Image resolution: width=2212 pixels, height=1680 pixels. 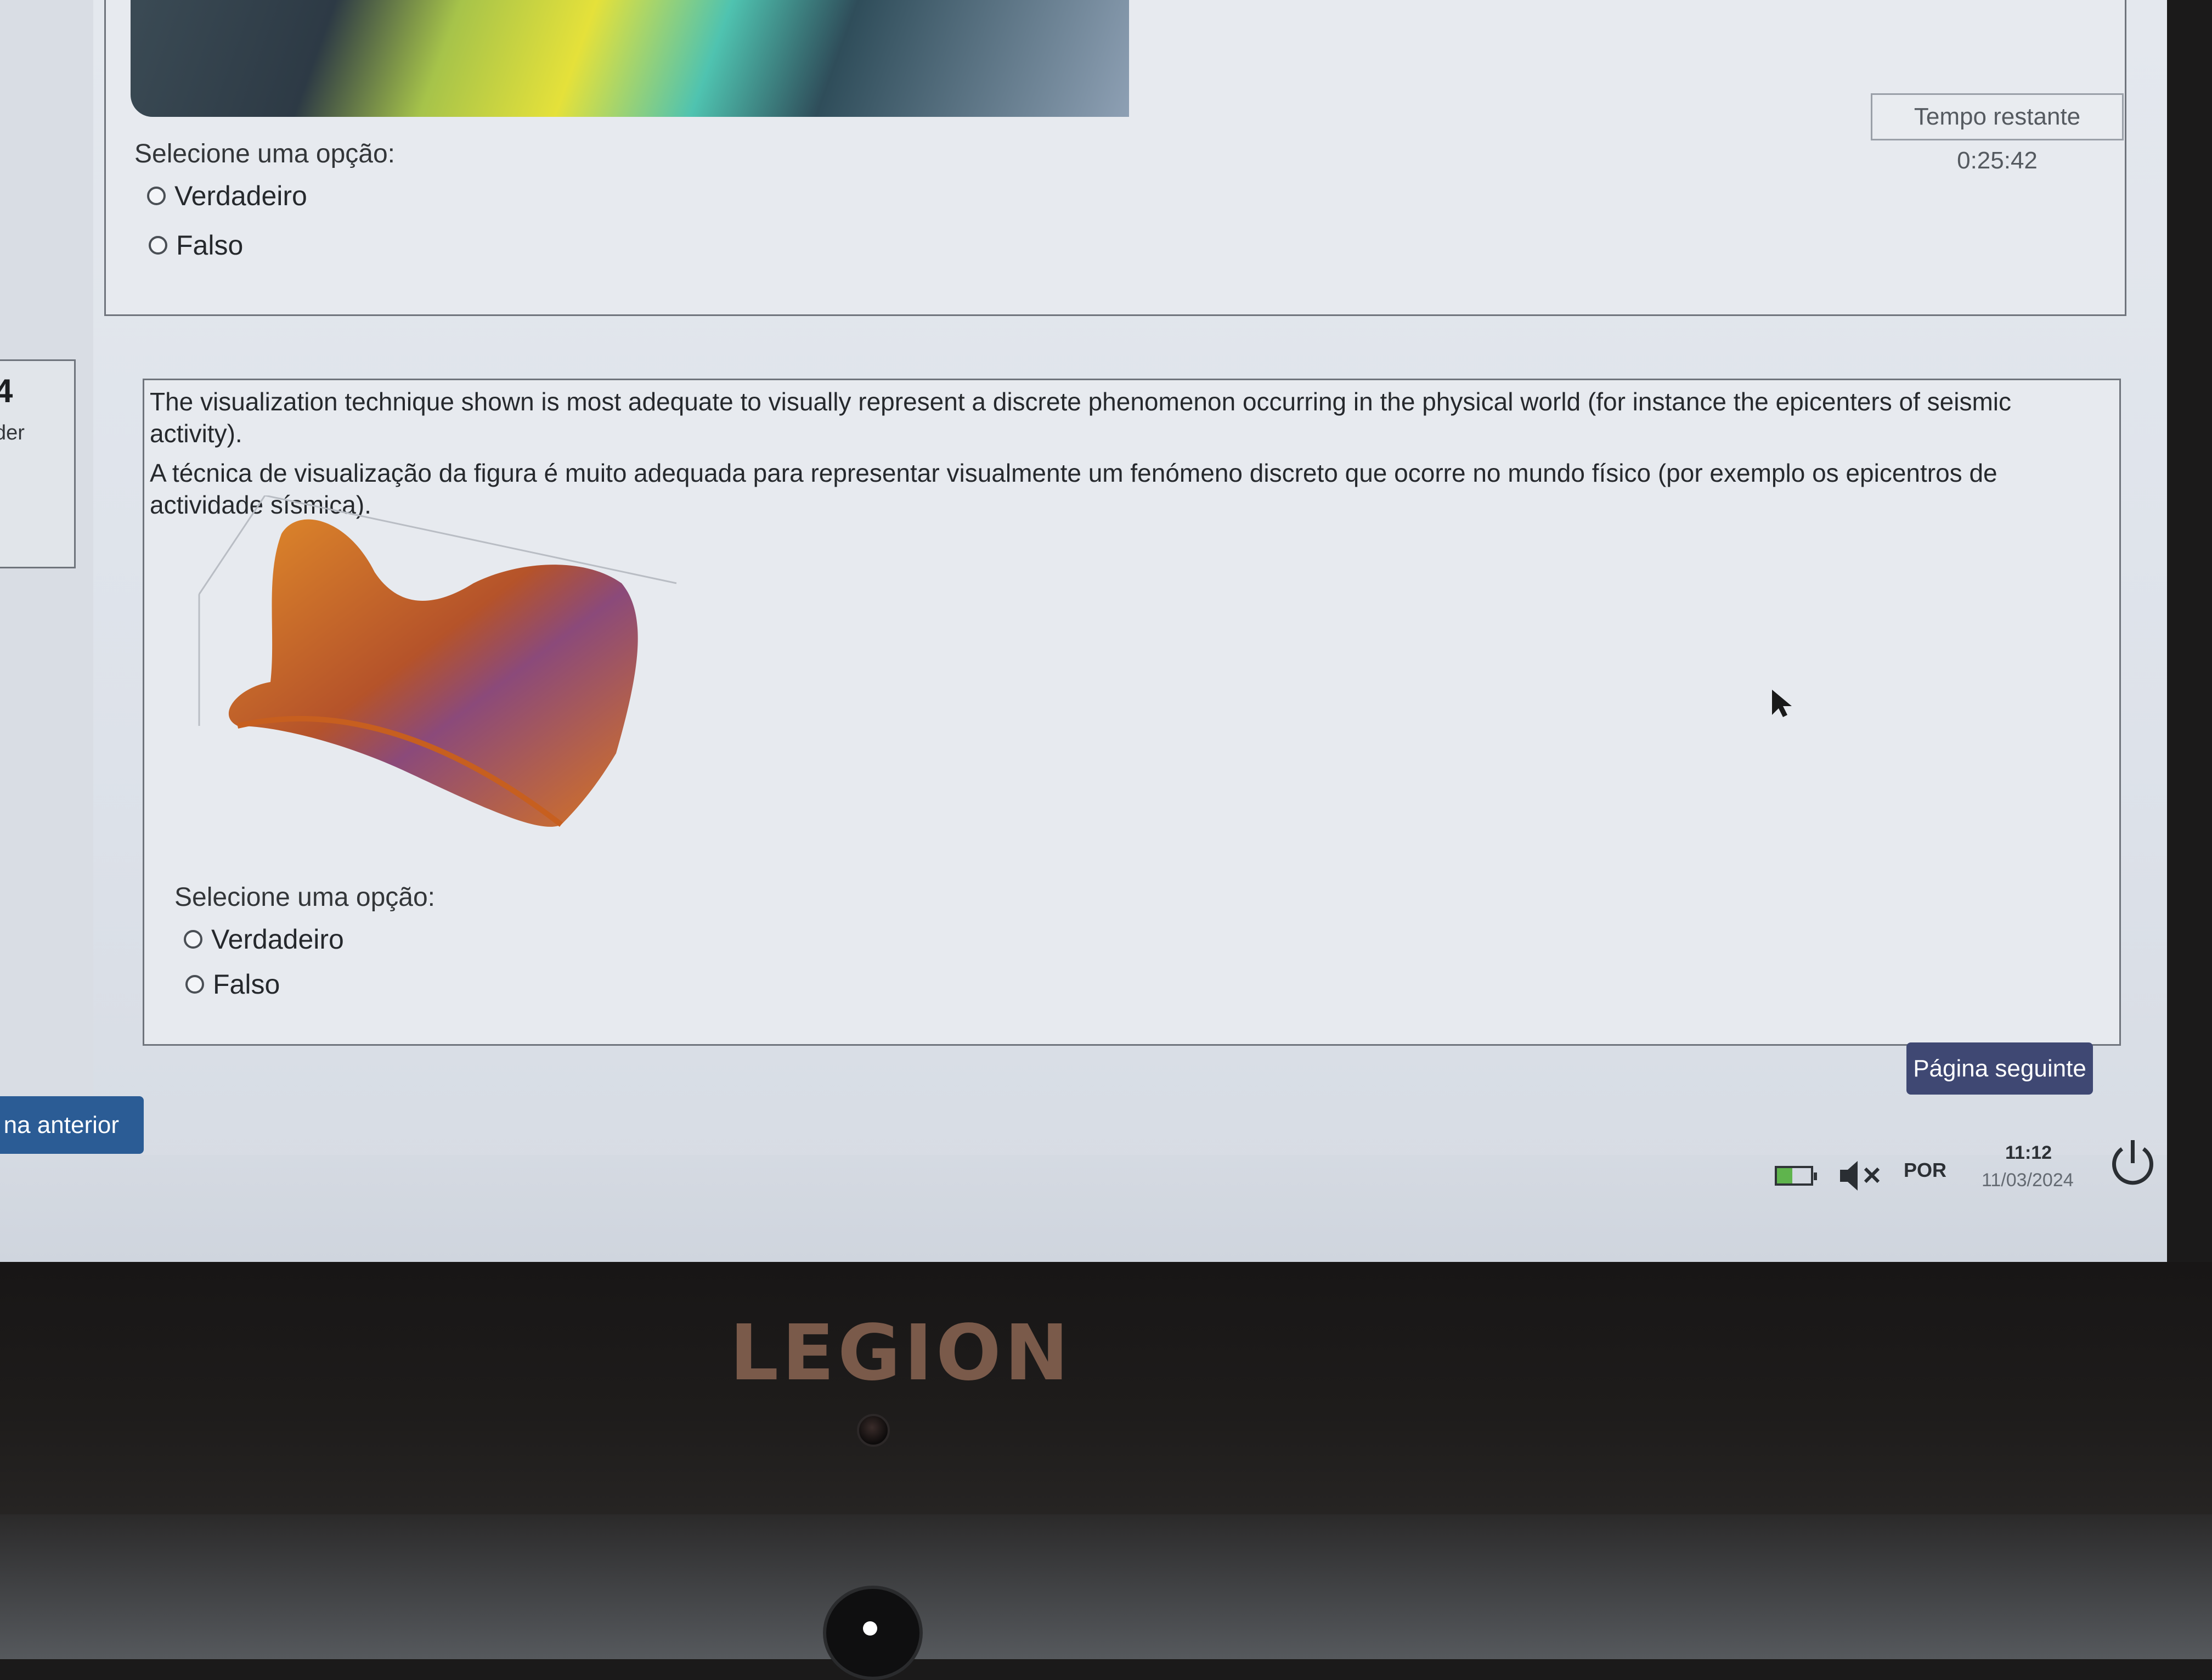 What do you see at coordinates (1106, 1586) in the screenshot?
I see `laptop-hinge` at bounding box center [1106, 1586].